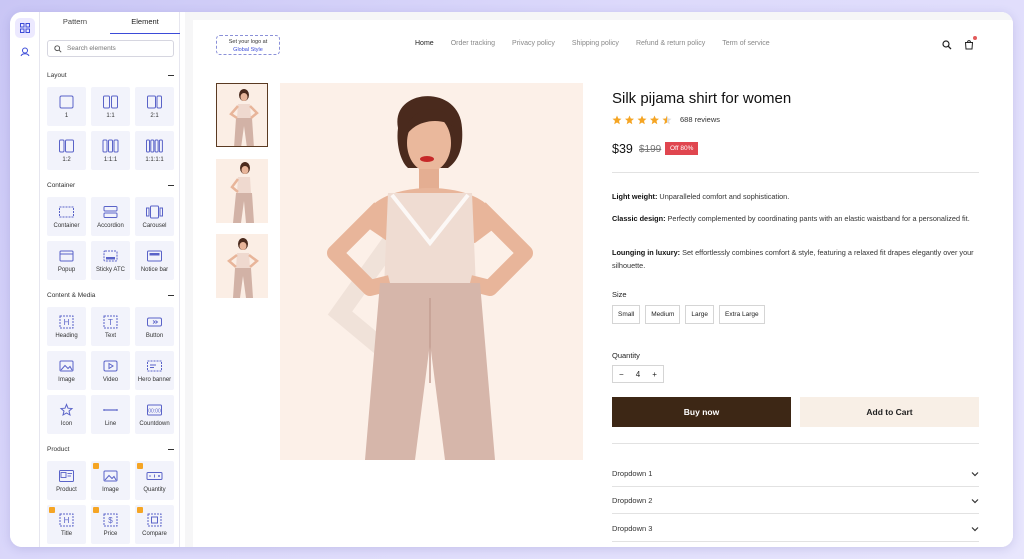 Image resolution: width=1024 pixels, height=559 pixels. Describe the element at coordinates (110, 295) in the screenshot. I see `section-content-media: Content & Media` at that location.